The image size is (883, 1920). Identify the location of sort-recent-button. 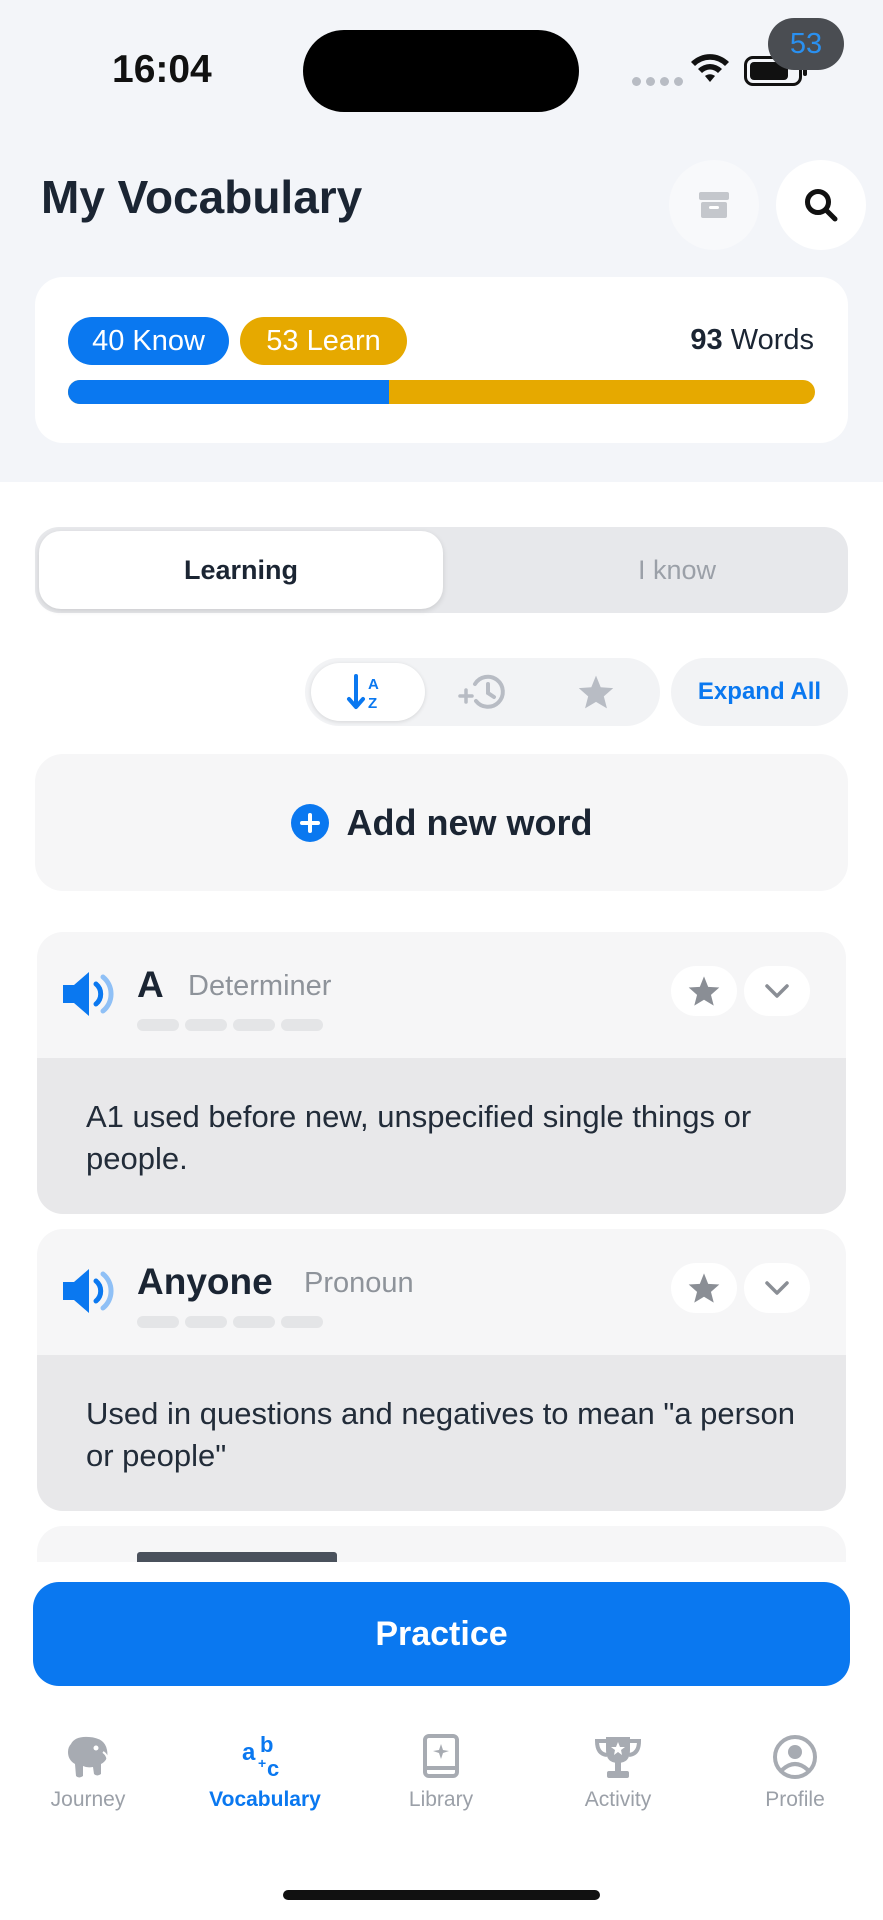
(482, 692).